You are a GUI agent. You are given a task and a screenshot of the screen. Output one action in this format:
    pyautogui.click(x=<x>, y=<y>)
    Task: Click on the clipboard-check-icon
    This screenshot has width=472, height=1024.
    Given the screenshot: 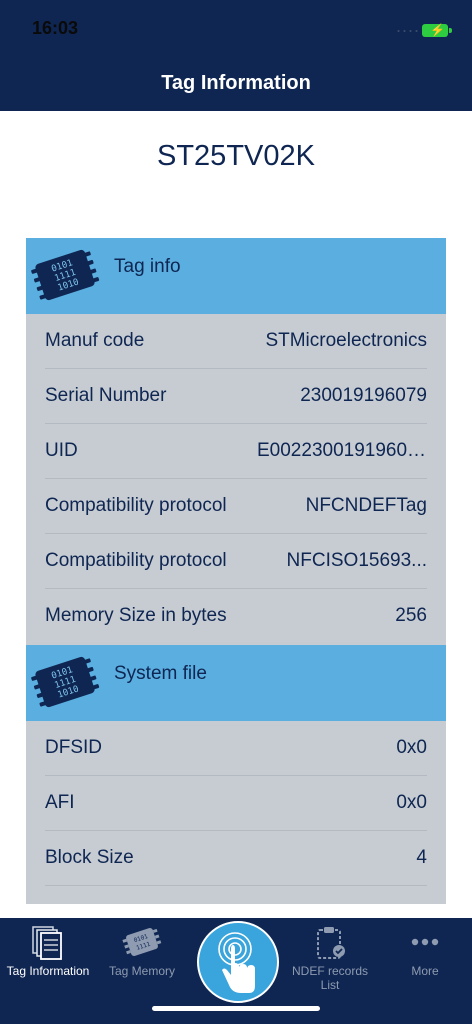 What is the action you would take?
    pyautogui.click(x=331, y=943)
    